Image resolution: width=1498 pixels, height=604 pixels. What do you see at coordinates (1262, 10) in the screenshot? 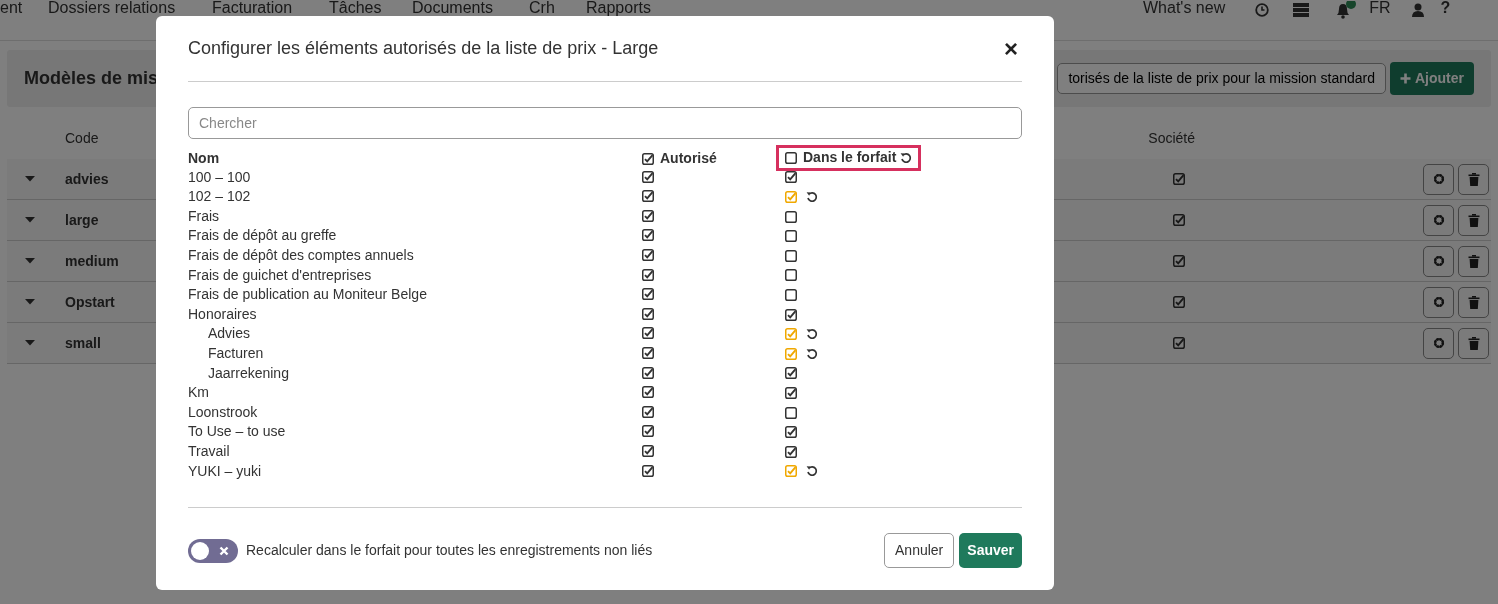
I see `clock-icon` at bounding box center [1262, 10].